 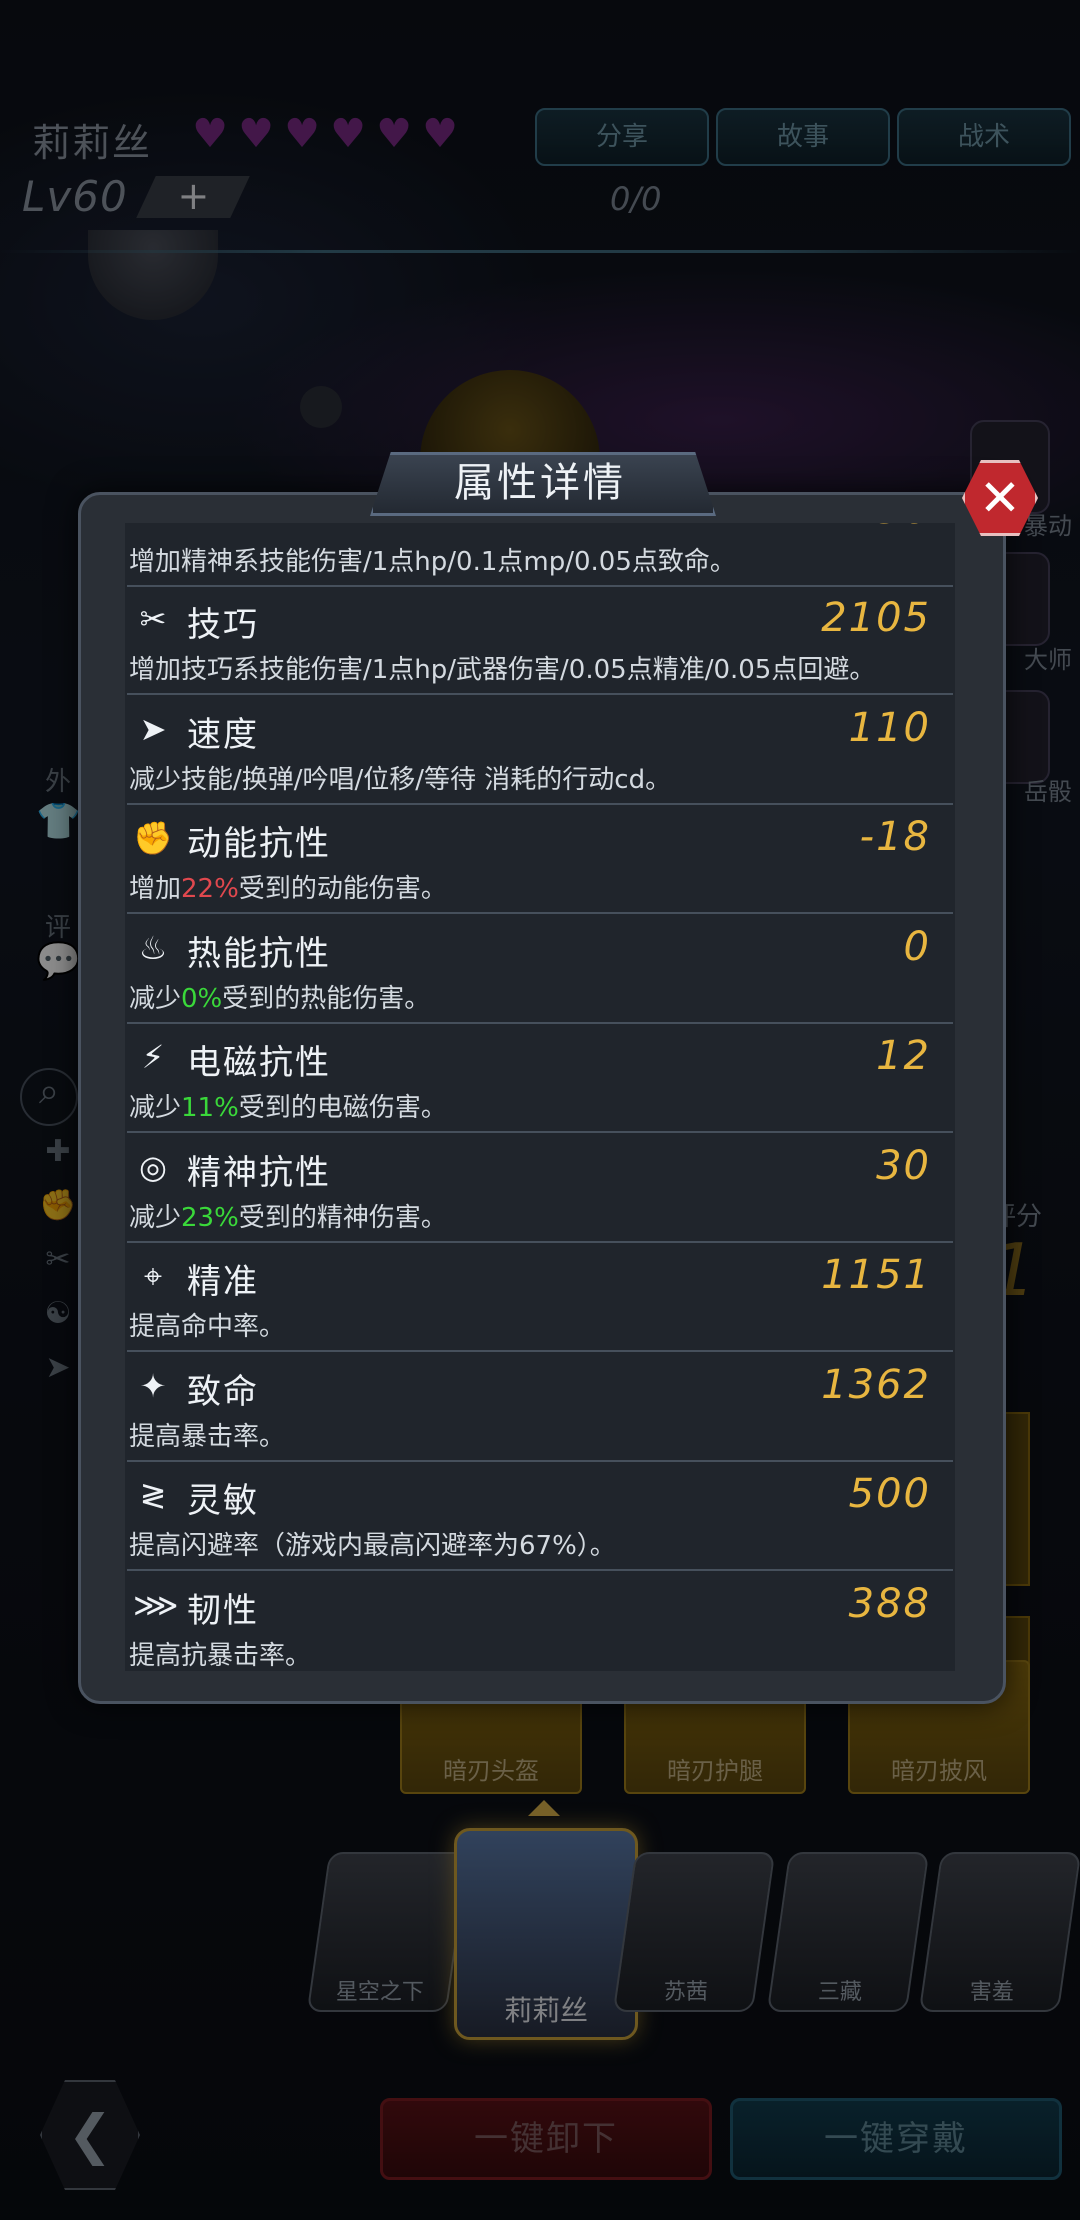 What do you see at coordinates (153, 619) in the screenshot?
I see `tools-icon: ✂` at bounding box center [153, 619].